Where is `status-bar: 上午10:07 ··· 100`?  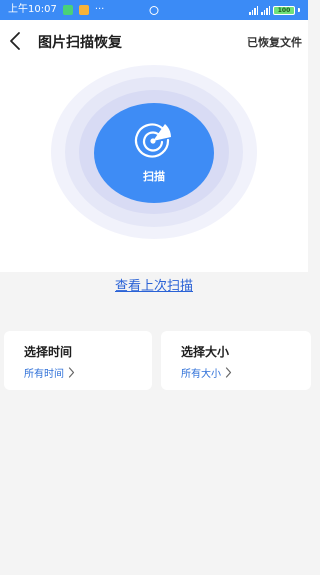 status-bar: 上午10:07 ··· 100 is located at coordinates (154, 10).